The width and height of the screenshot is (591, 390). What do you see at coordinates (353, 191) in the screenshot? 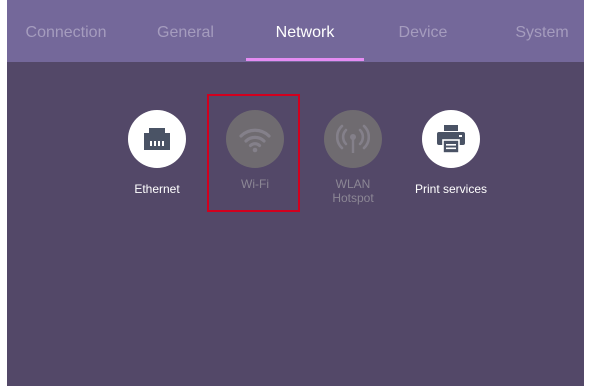
I see `wlan-hotspot-label: WLAN Hotspot` at bounding box center [353, 191].